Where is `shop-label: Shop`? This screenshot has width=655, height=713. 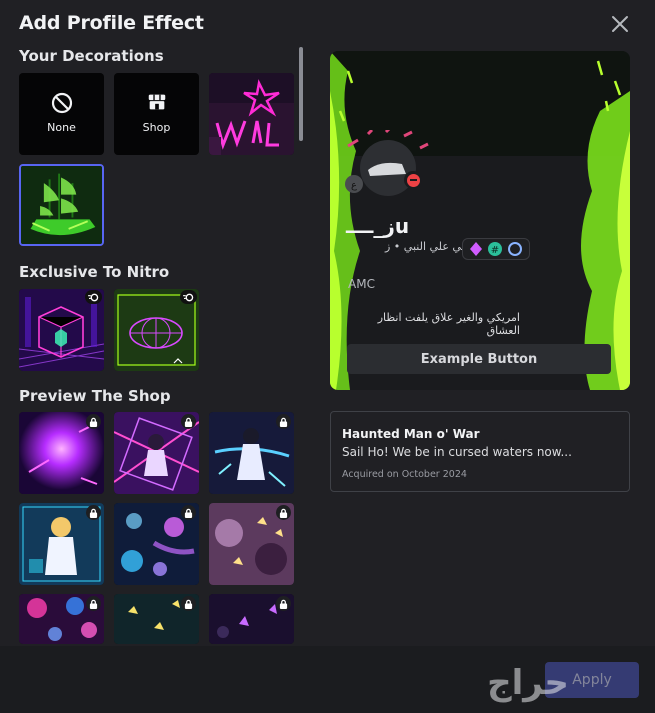
shop-label: Shop is located at coordinates (156, 127).